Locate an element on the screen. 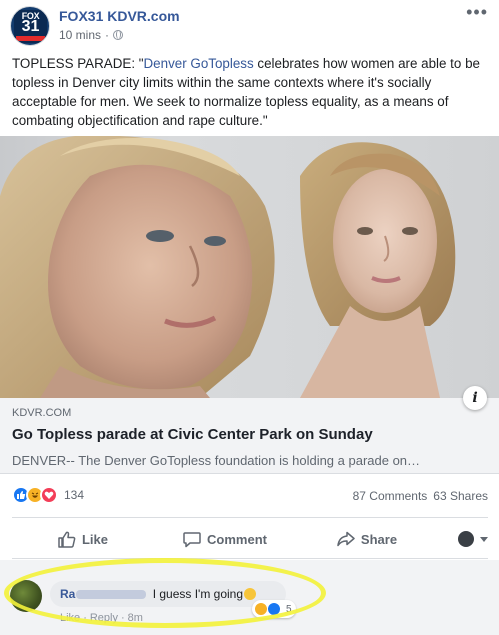  post-time: 10 mins is located at coordinates (80, 35).